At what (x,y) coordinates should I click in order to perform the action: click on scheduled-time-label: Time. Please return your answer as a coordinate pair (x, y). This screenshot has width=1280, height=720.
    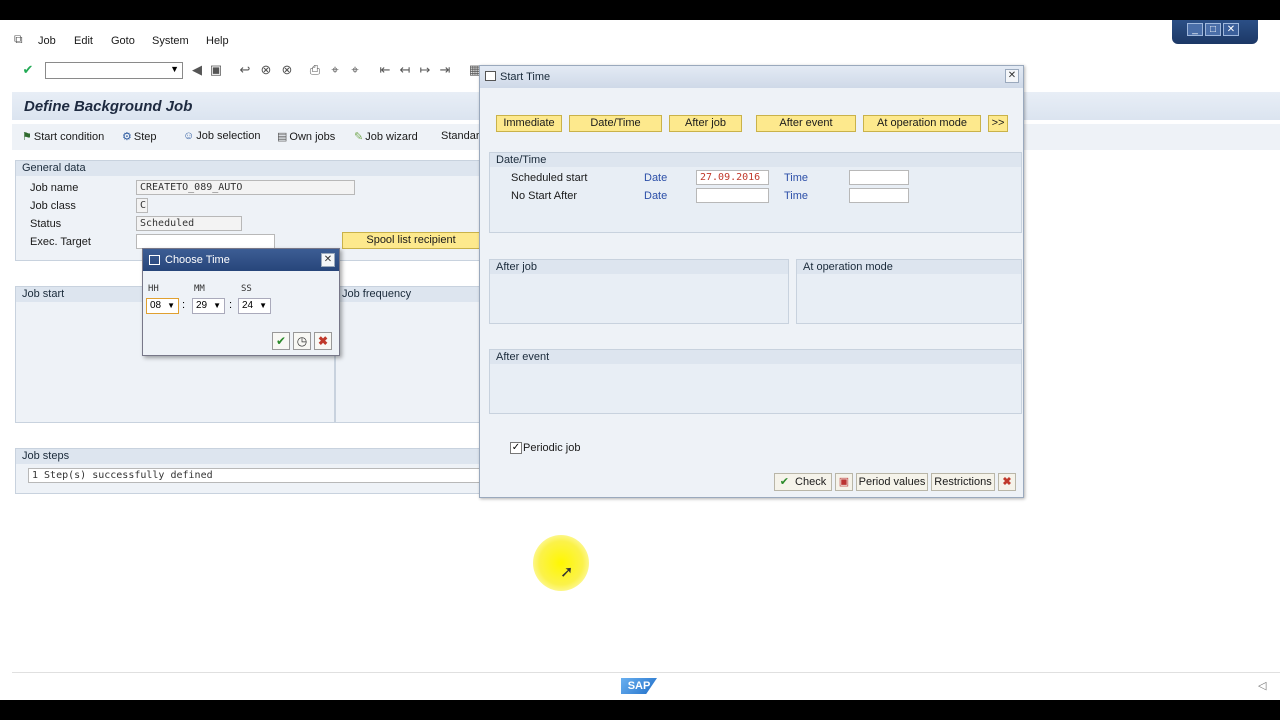
    Looking at the image, I should click on (796, 178).